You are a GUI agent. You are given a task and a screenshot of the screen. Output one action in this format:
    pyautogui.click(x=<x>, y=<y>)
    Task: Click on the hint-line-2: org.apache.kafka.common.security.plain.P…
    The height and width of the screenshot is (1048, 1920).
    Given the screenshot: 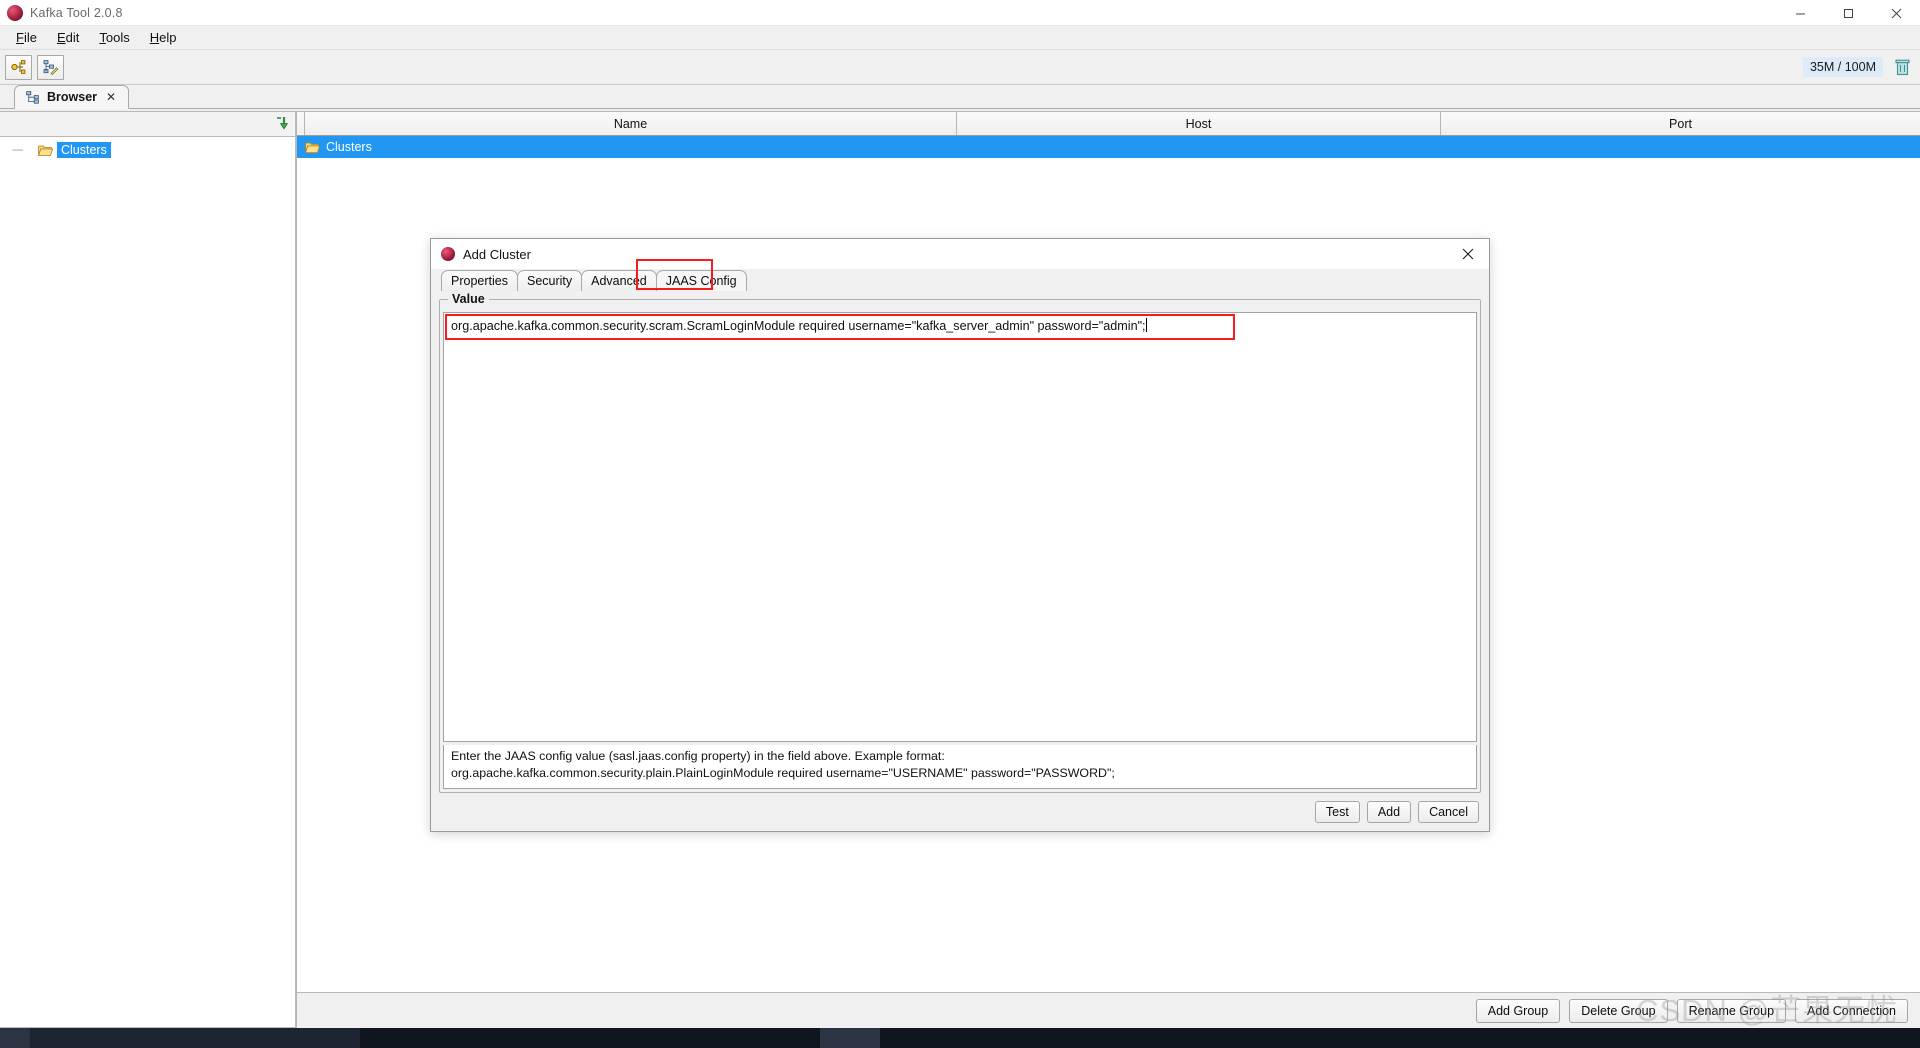 What is the action you would take?
    pyautogui.click(x=783, y=773)
    